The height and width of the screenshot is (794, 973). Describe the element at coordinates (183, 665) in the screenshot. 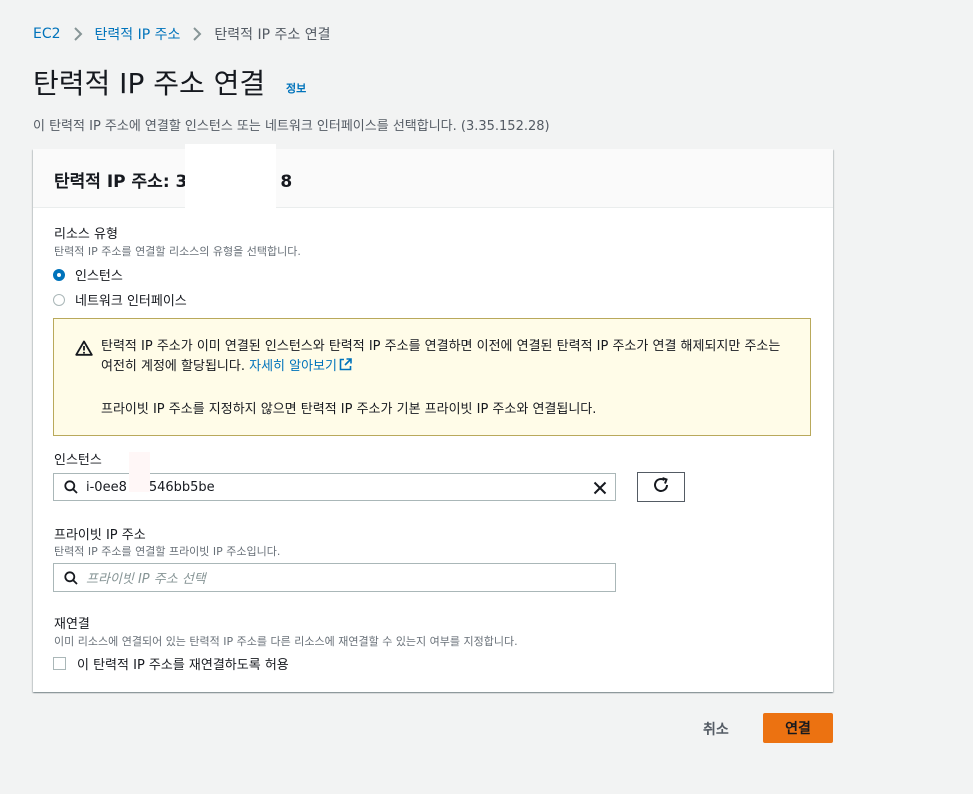

I see `reassociate-checkbox-label: 이 탄력적 IP 주소를 재연결하도록 허용` at that location.